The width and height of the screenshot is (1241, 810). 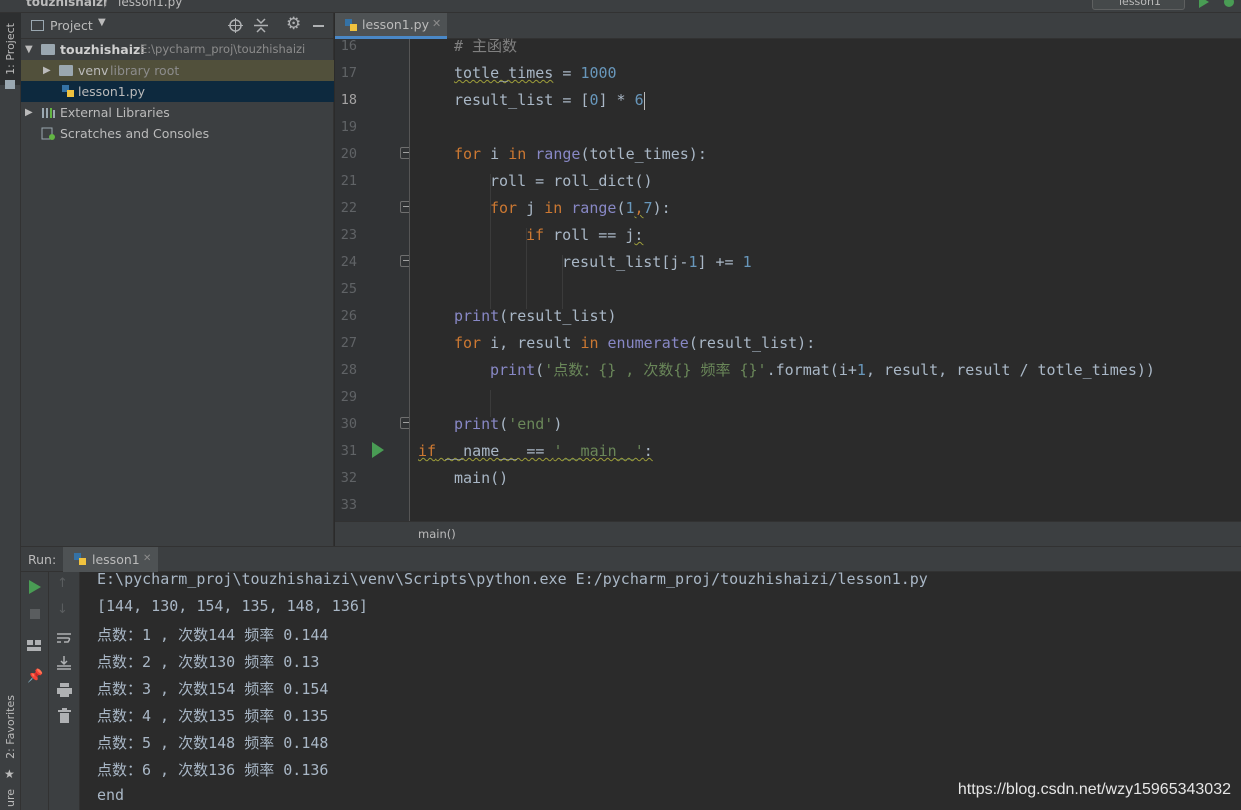 I want to click on code-line: roll = roll_dict(), so click(x=571, y=181).